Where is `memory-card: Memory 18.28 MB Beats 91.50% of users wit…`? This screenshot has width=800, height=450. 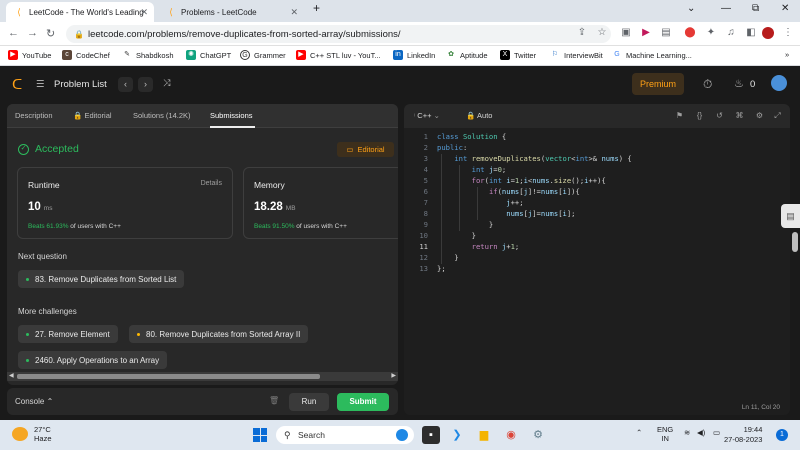
memory-card: Memory 18.28 MB Beats 91.50% of users wit… is located at coordinates (320, 203).